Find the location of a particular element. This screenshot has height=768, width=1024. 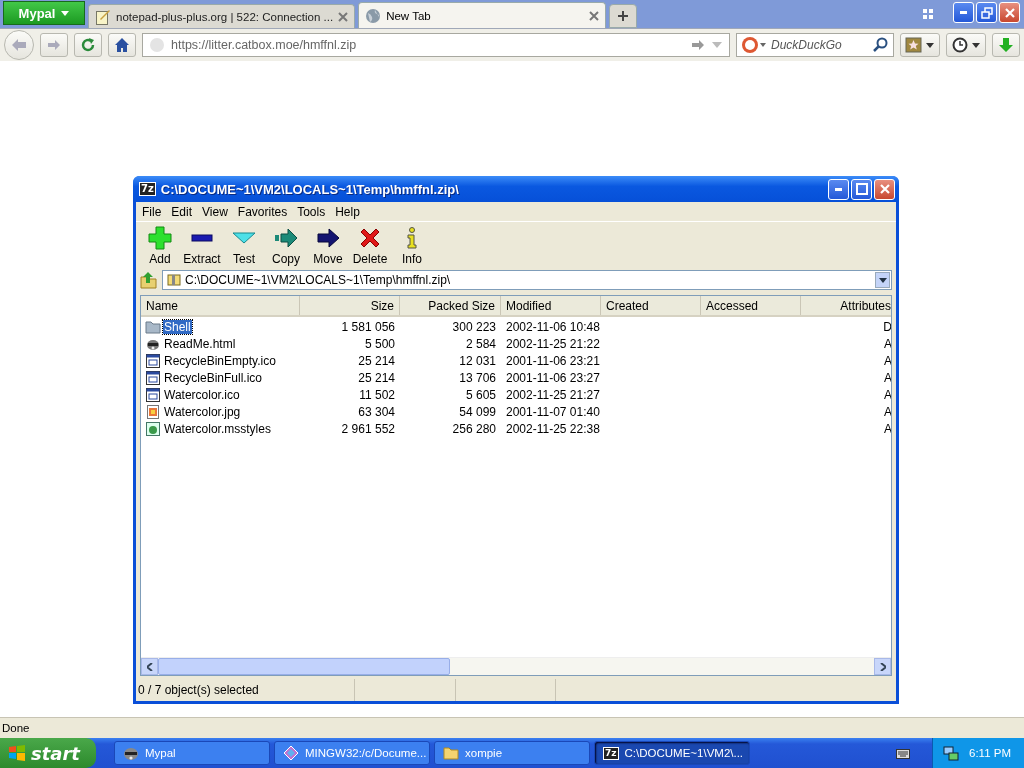

toolbar-button: Info is located at coordinates (412, 245).